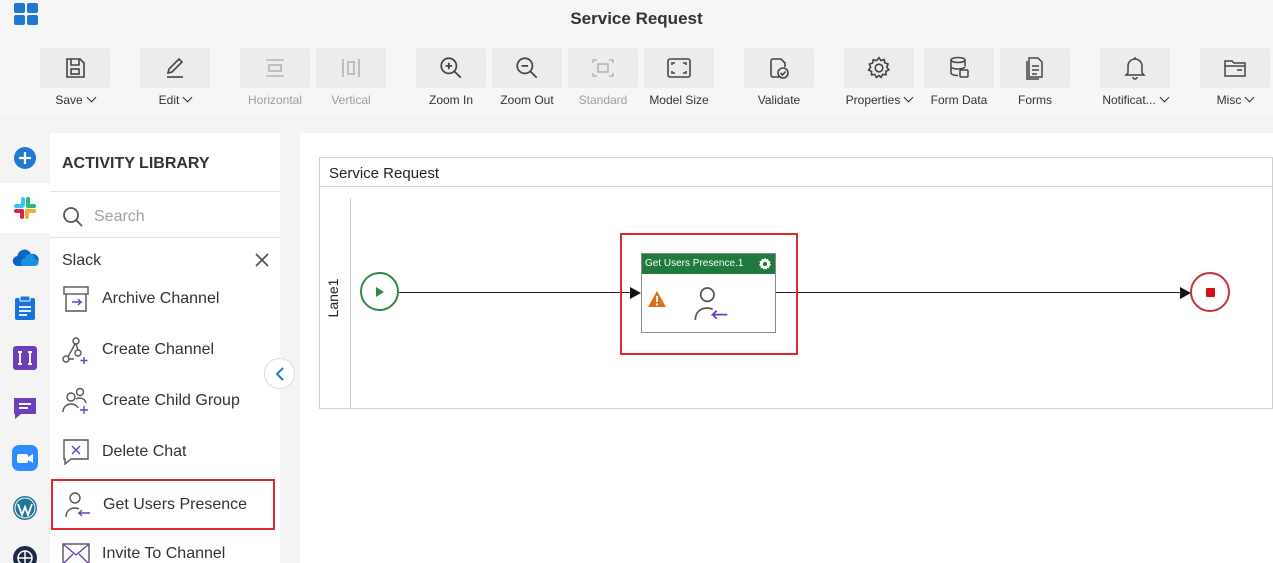 The width and height of the screenshot is (1273, 563). What do you see at coordinates (1035, 100) in the screenshot?
I see `forms-label: Forms` at bounding box center [1035, 100].